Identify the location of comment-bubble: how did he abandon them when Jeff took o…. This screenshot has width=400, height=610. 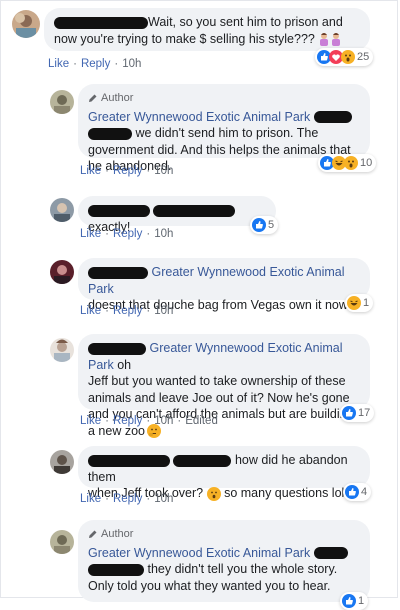
(224, 473).